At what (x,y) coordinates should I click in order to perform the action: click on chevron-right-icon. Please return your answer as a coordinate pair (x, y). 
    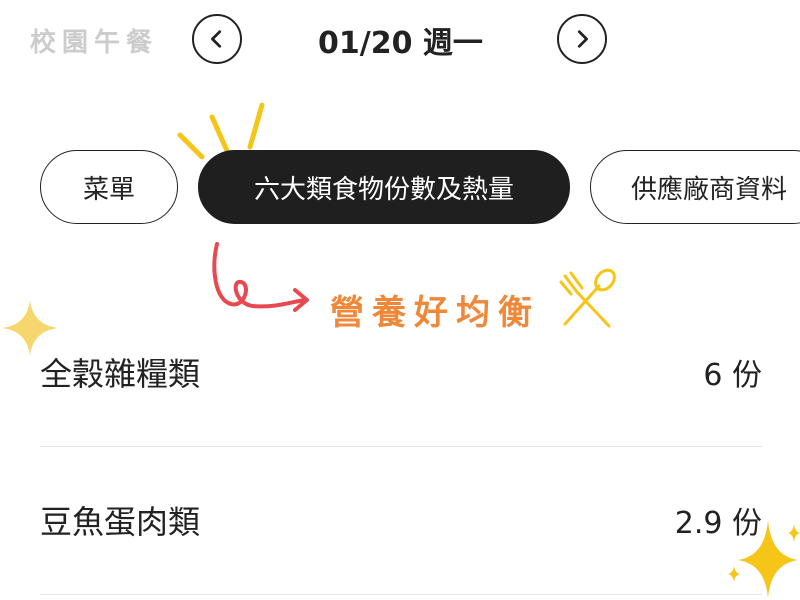
    Looking at the image, I should click on (582, 39).